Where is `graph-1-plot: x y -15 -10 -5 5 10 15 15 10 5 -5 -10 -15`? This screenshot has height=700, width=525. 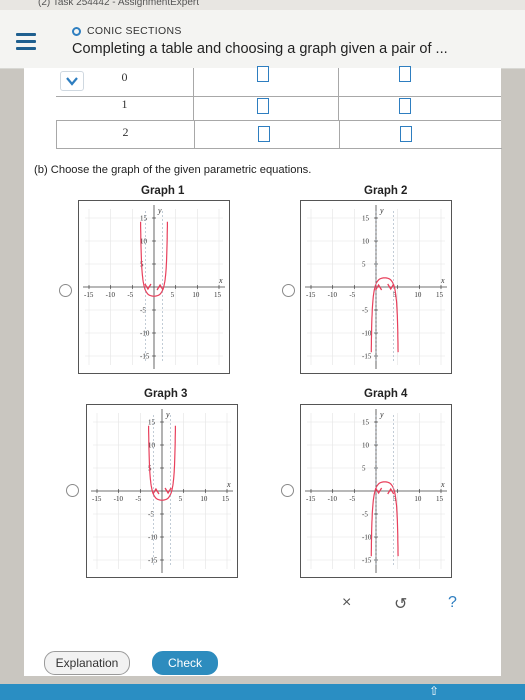
graph-1-plot: x y -15 -10 -5 5 10 15 15 10 5 -5 -10 -15 is located at coordinates (154, 287).